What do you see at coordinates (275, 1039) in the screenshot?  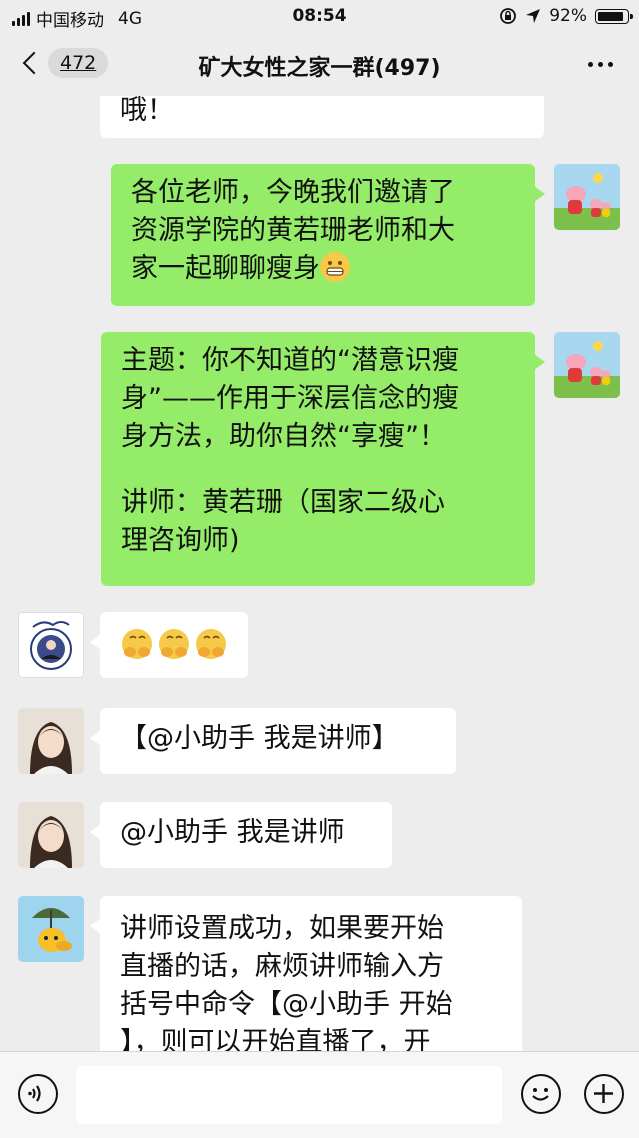 I see `message-line: 】，则可以开始直播了，开` at bounding box center [275, 1039].